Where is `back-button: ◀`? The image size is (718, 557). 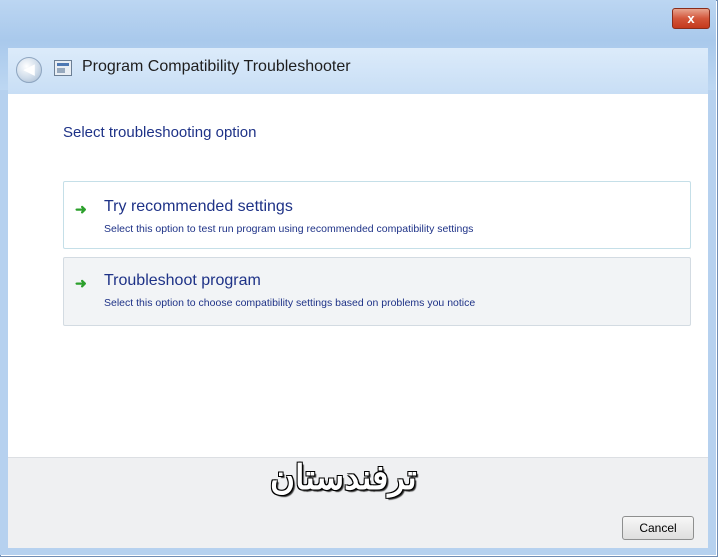
back-button: ◀ is located at coordinates (29, 70).